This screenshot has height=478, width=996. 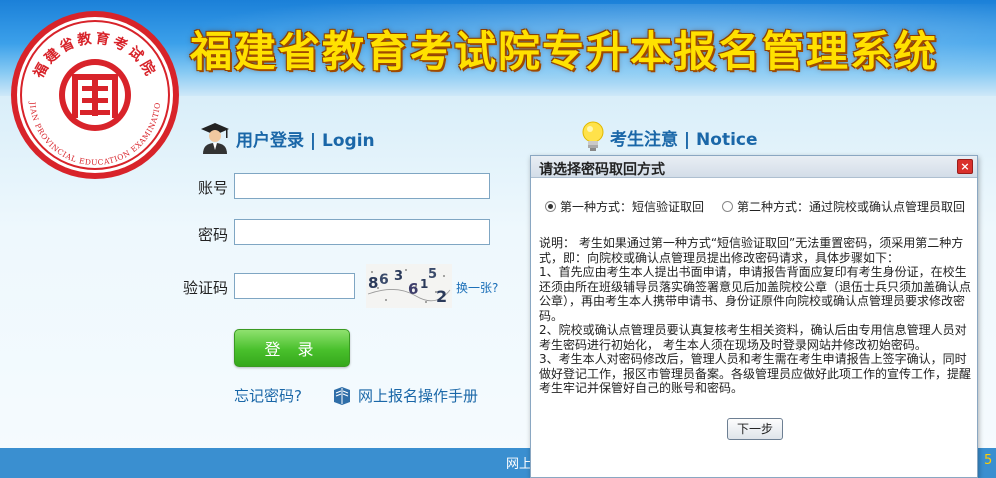 I want to click on option1-radio, so click(x=550, y=206).